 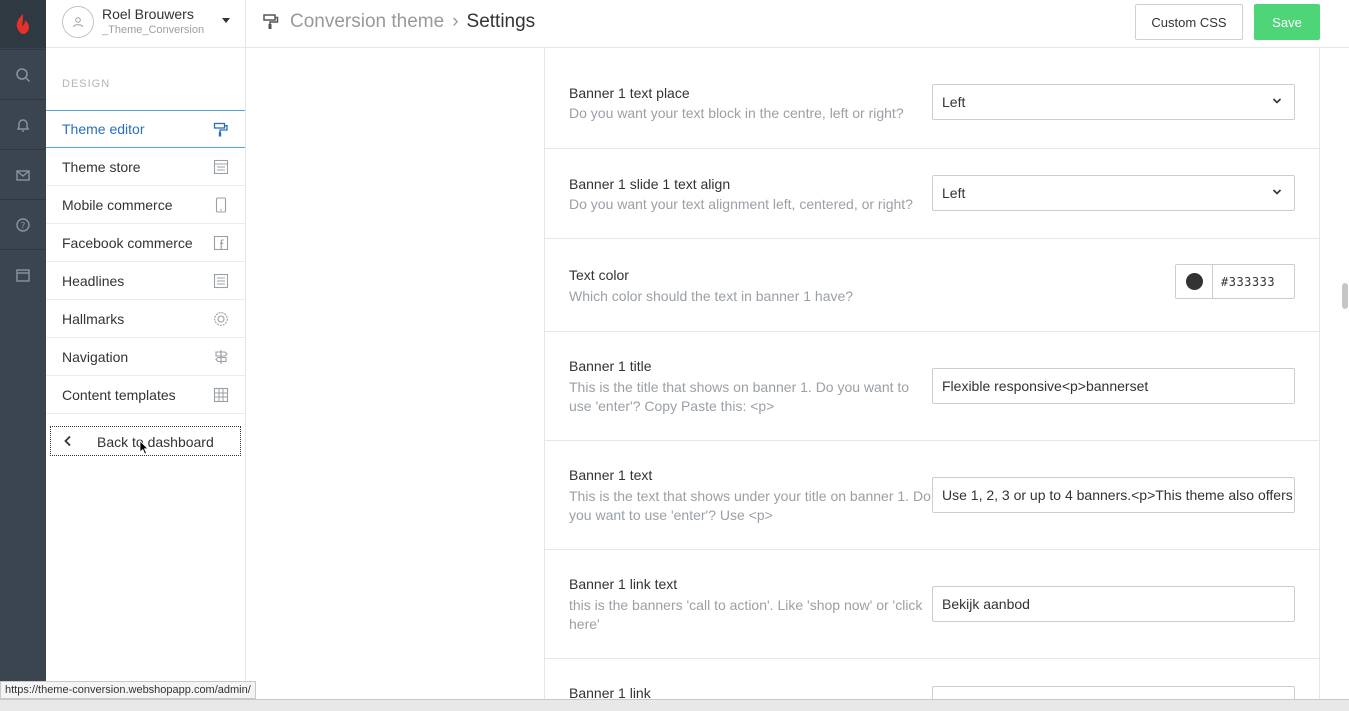 What do you see at coordinates (221, 167) in the screenshot?
I see `store-grid-icon` at bounding box center [221, 167].